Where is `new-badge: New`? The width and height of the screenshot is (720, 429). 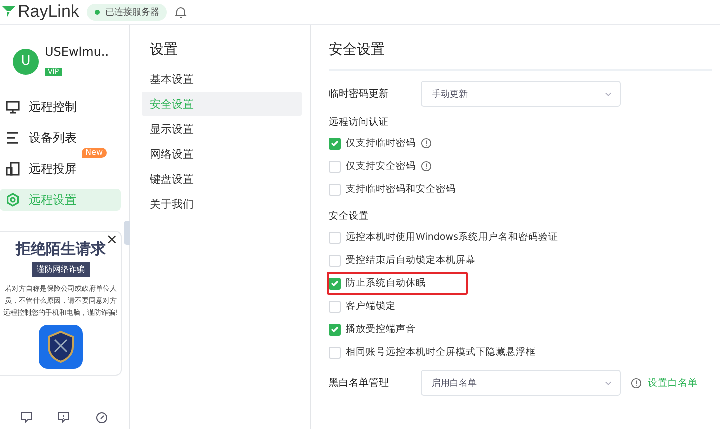
new-badge: New is located at coordinates (94, 153).